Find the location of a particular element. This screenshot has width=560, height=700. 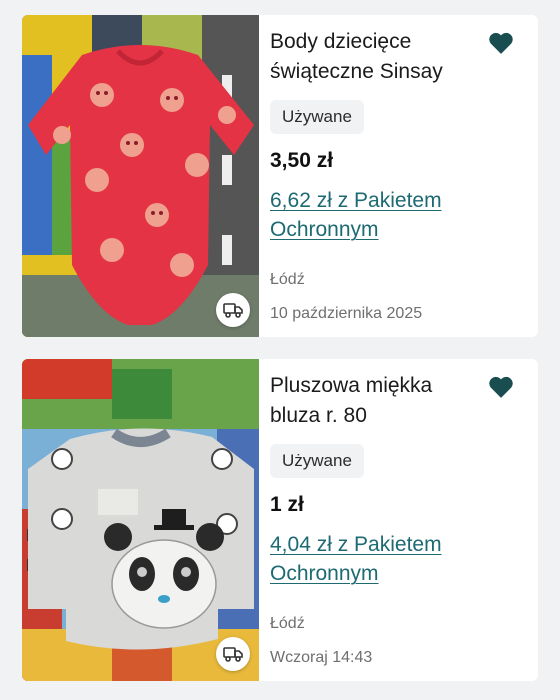

listing-title: Pluszowa miękka bluza r. 80 is located at coordinates (375, 401).